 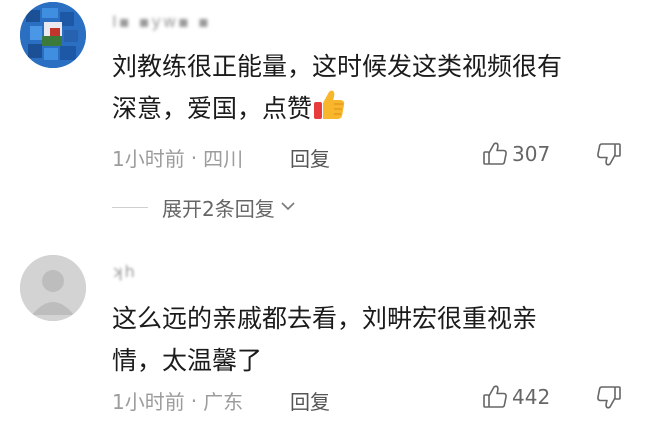 I want to click on comment-text-line: 这么远的亲戚都去看，刘畊宏很重视亲, so click(x=325, y=318).